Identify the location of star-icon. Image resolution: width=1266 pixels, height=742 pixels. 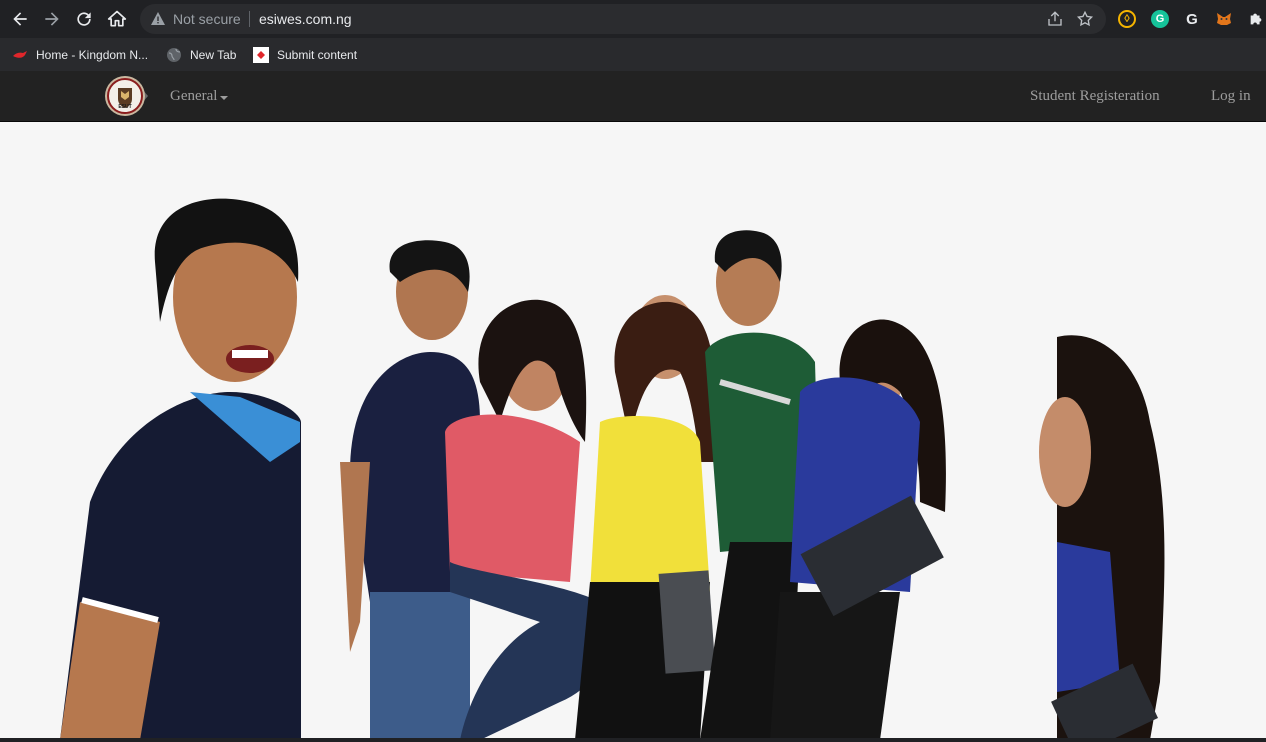
(1085, 19).